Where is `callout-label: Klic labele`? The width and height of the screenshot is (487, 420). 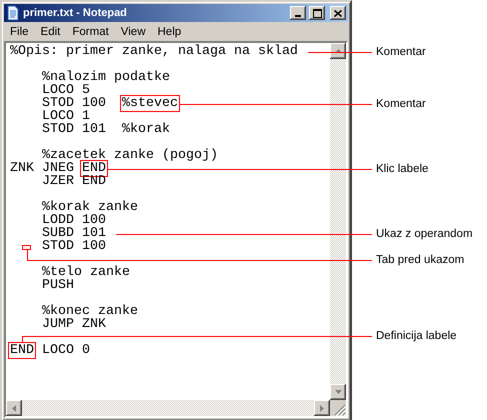
callout-label: Klic labele is located at coordinates (402, 169).